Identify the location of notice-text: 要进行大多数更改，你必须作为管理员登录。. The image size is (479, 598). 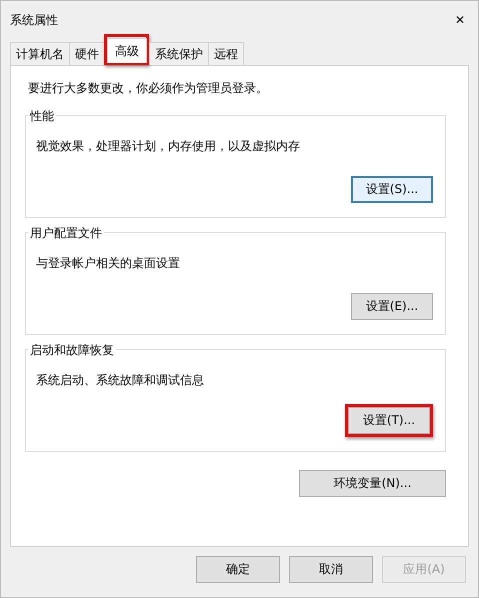
(148, 88).